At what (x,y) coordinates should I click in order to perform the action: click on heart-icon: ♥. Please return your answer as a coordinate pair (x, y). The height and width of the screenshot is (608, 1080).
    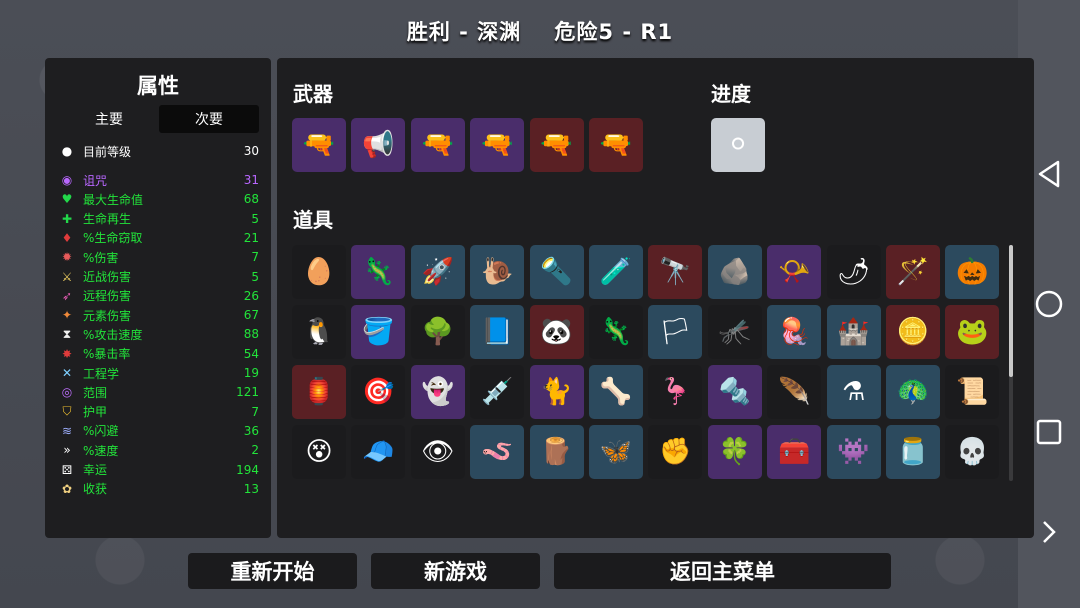
    Looking at the image, I should click on (67, 199).